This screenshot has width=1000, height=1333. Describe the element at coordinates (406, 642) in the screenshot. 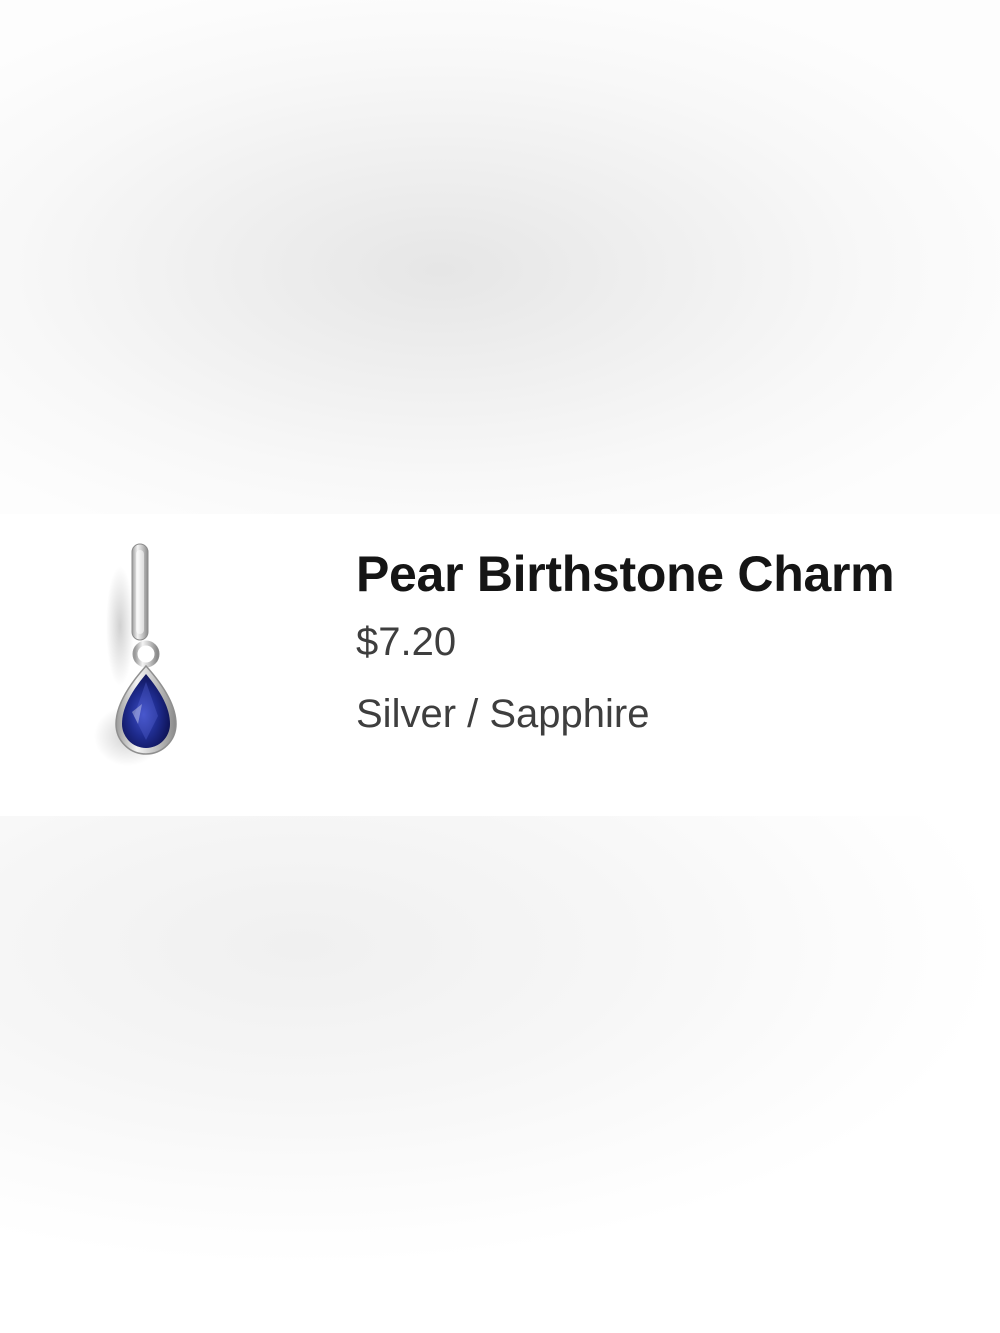

I see `product-price: $7.20` at that location.